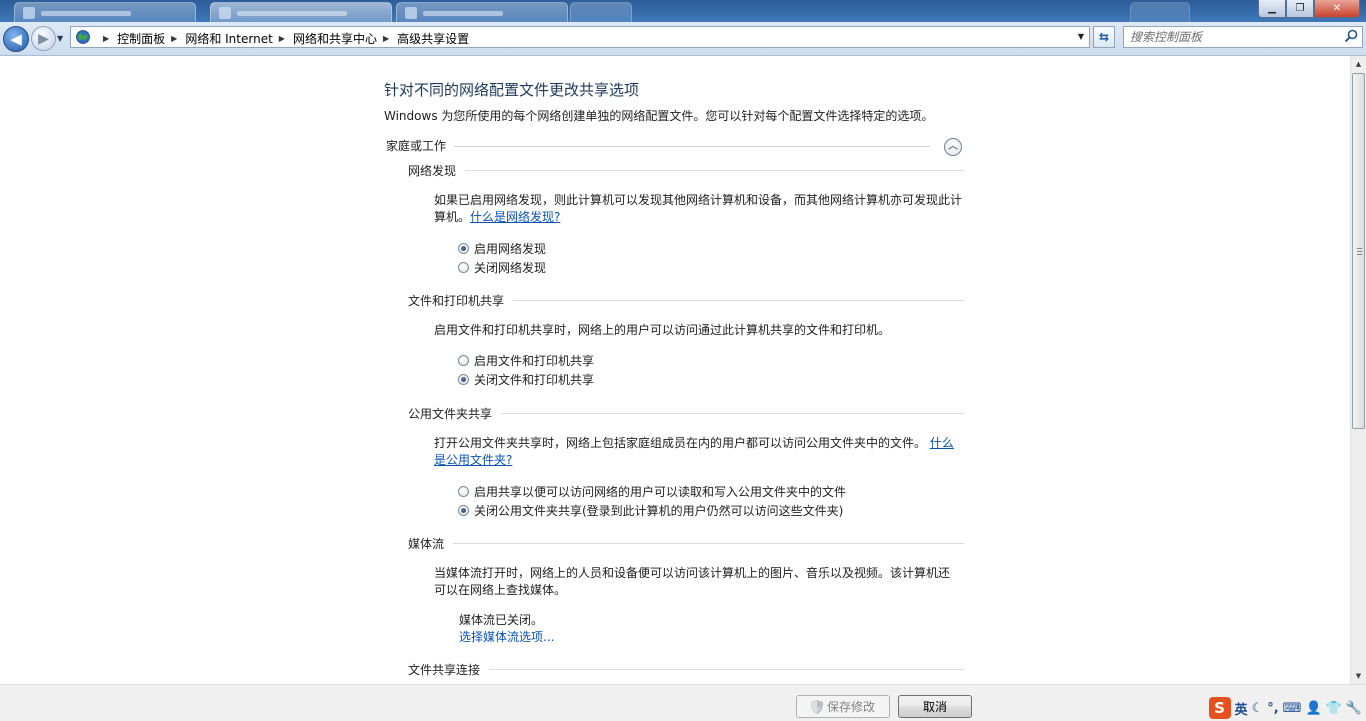 The width and height of the screenshot is (1366, 721). I want to click on close-icon: ✕, so click(1337, 8).